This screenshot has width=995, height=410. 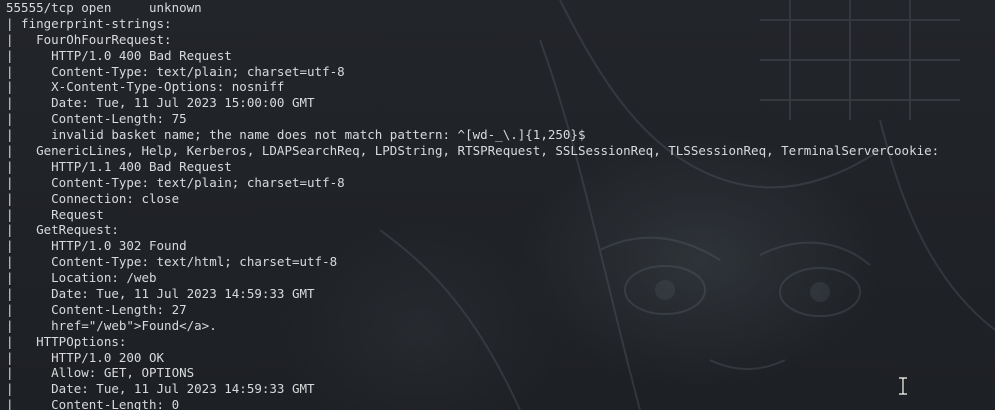 I want to click on output-line: | Connection: close, so click(x=93, y=198).